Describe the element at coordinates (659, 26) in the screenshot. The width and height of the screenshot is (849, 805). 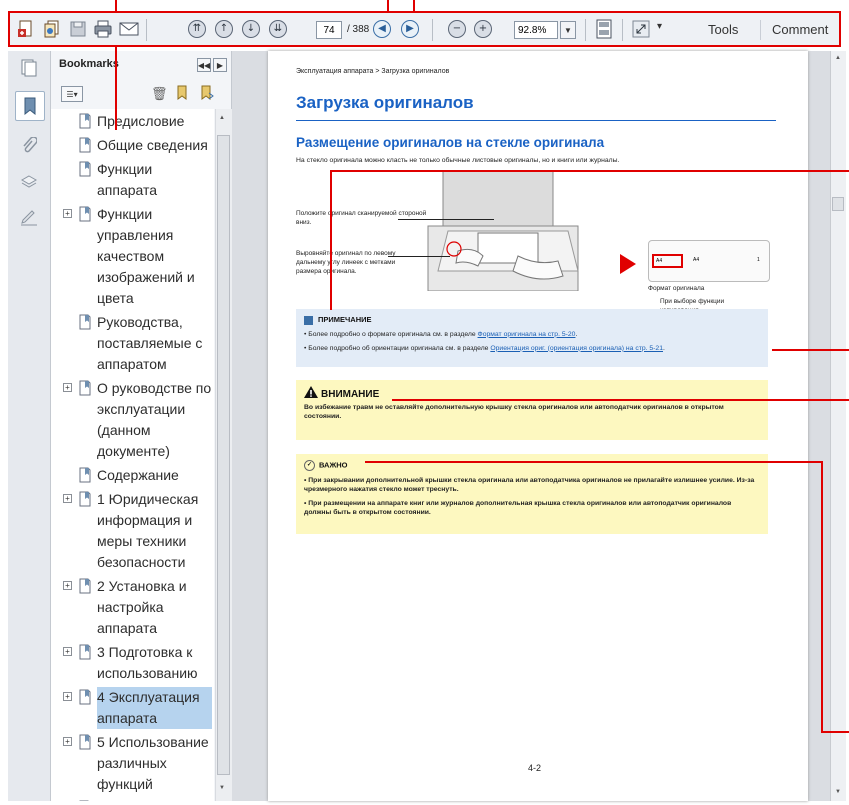
I see `toolbar-overflow-icon: ▾` at that location.